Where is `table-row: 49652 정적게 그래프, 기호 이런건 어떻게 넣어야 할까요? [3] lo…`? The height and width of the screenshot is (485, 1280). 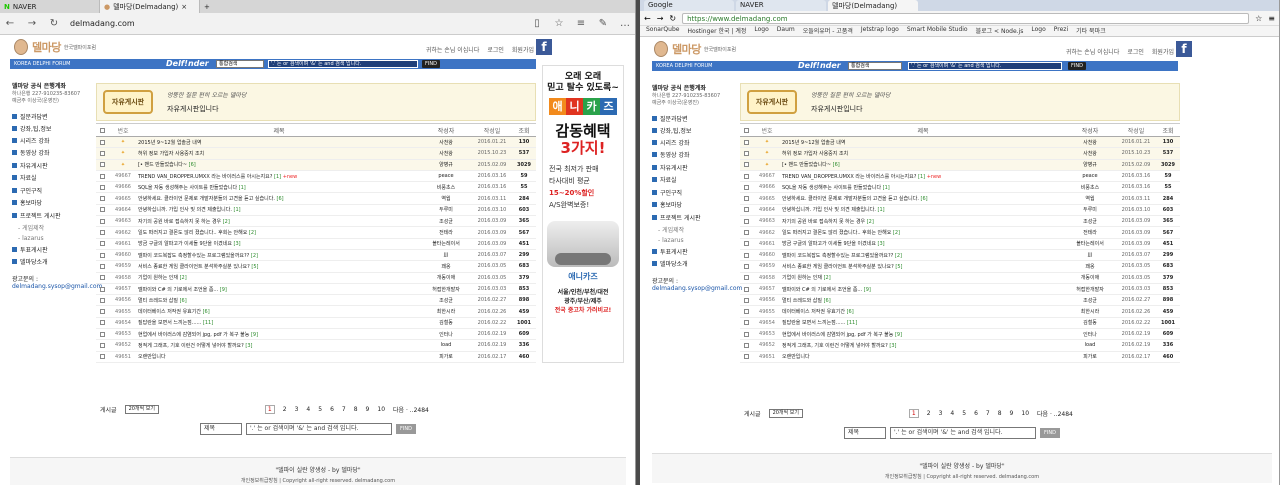
table-row: 49652 정적게 그래프, 기호 이런건 어떻게 넣어야 할까요? [3] lo… is located at coordinates (316, 346).